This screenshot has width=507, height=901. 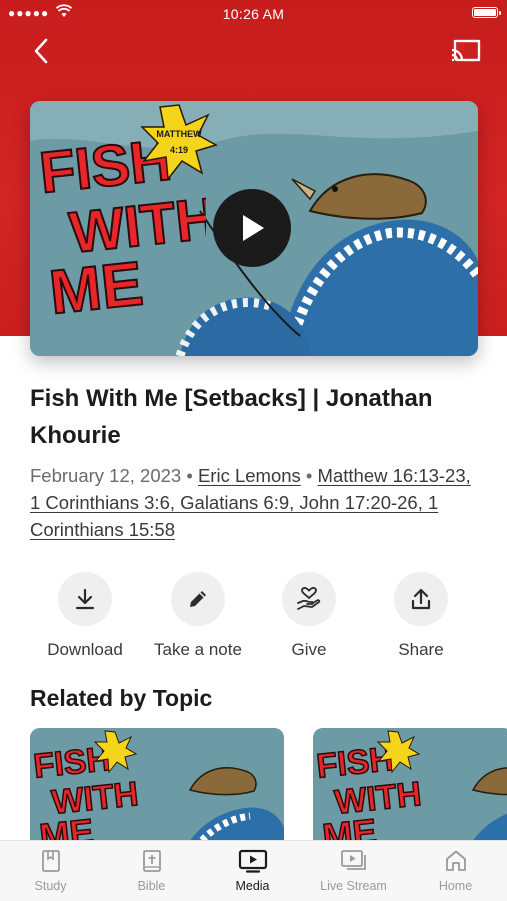 I want to click on take-note-label: Take a note, so click(x=198, y=649).